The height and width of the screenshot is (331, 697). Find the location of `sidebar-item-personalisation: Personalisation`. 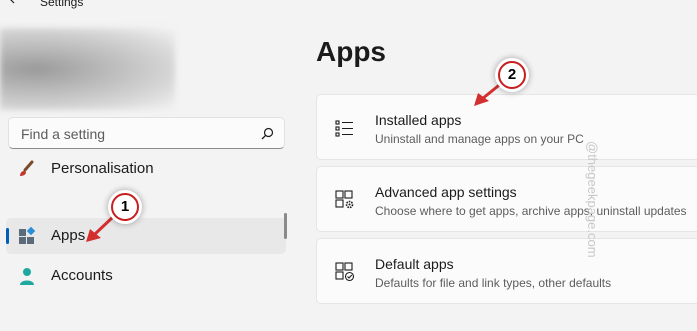

sidebar-item-personalisation: Personalisation is located at coordinates (146, 169).